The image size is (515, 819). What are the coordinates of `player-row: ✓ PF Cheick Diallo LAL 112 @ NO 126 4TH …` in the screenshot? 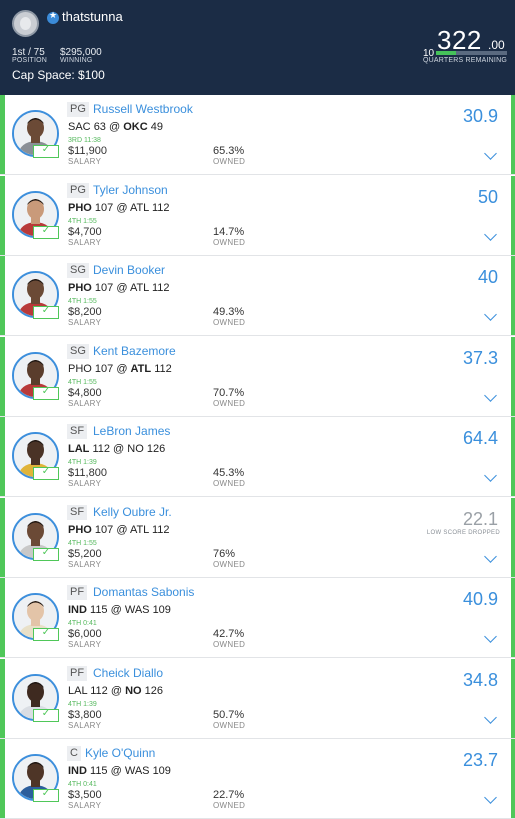 It's located at (257, 698).